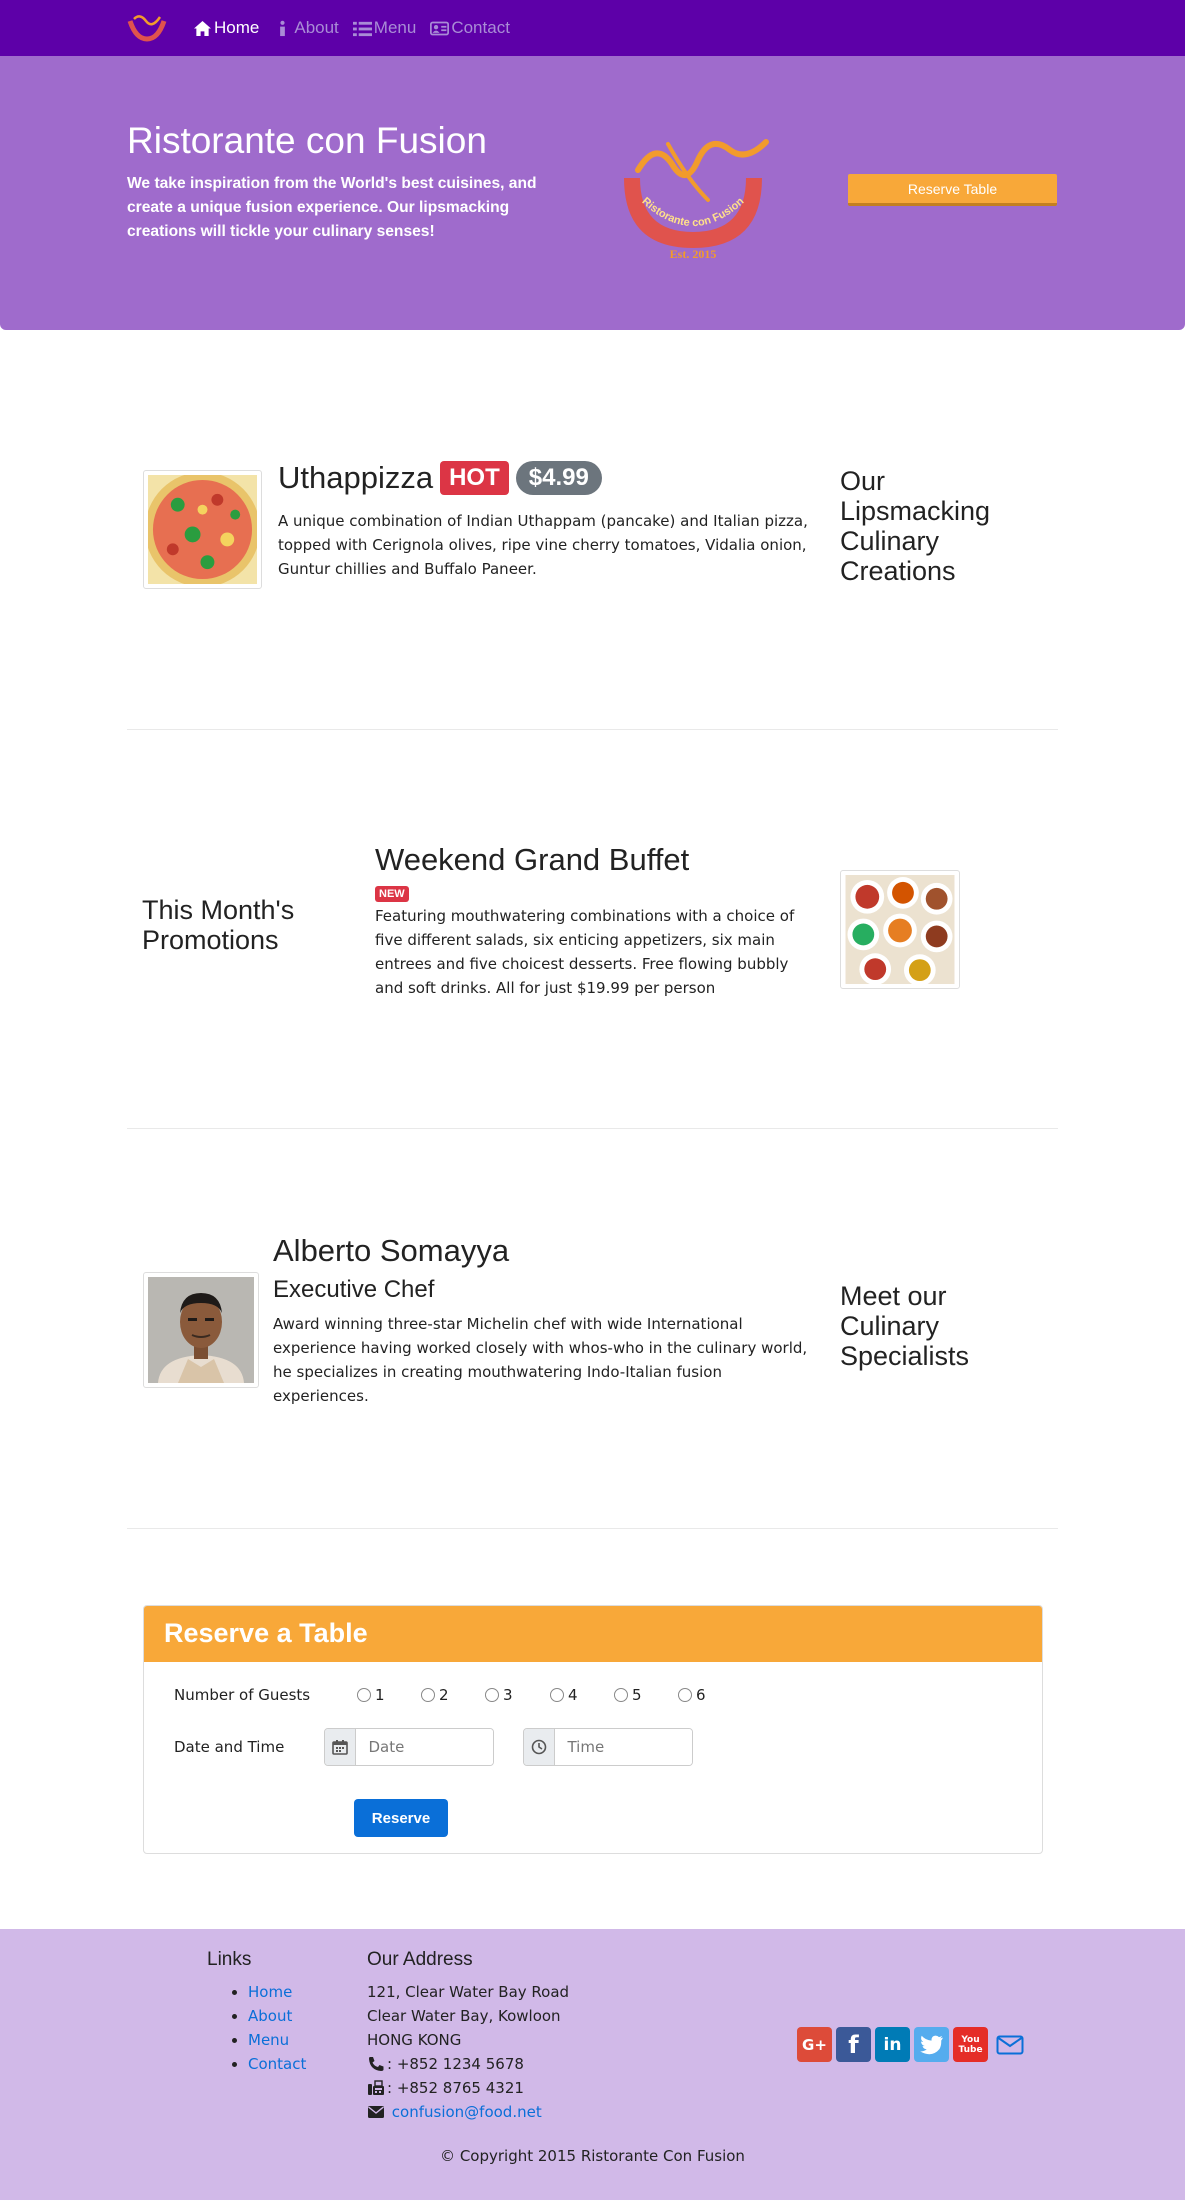 This screenshot has height=2200, width=1185. Describe the element at coordinates (229, 1747) in the screenshot. I see `datetime-label: Date and Time` at that location.